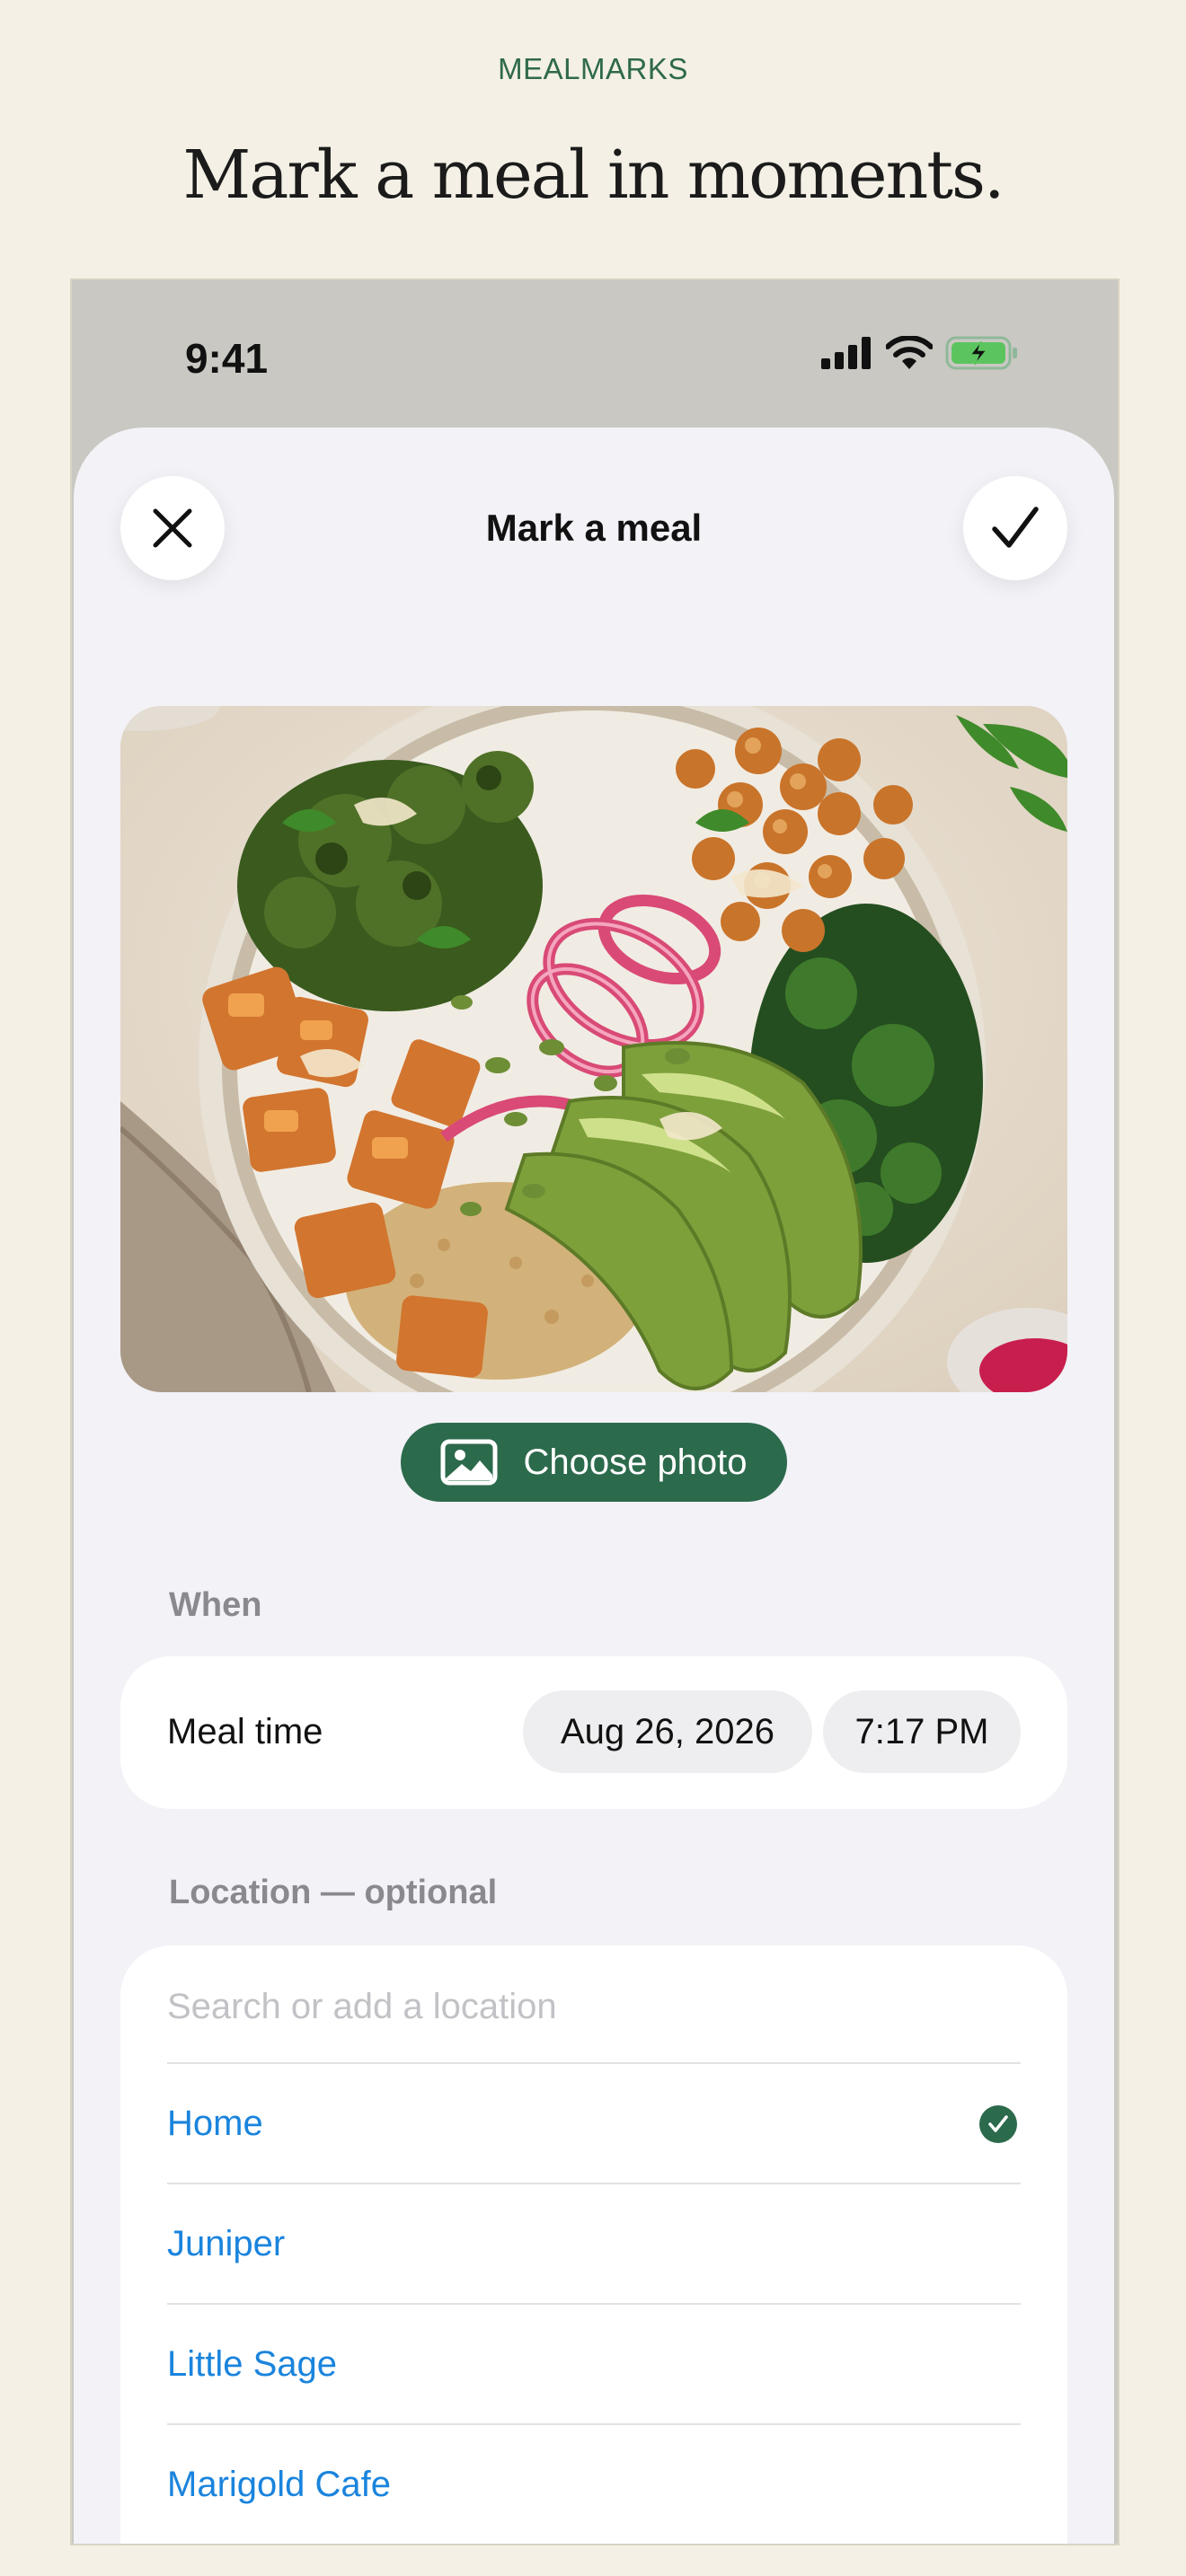 The width and height of the screenshot is (1186, 2576). What do you see at coordinates (253, 2364) in the screenshot?
I see `location-item-label: Little Sage` at bounding box center [253, 2364].